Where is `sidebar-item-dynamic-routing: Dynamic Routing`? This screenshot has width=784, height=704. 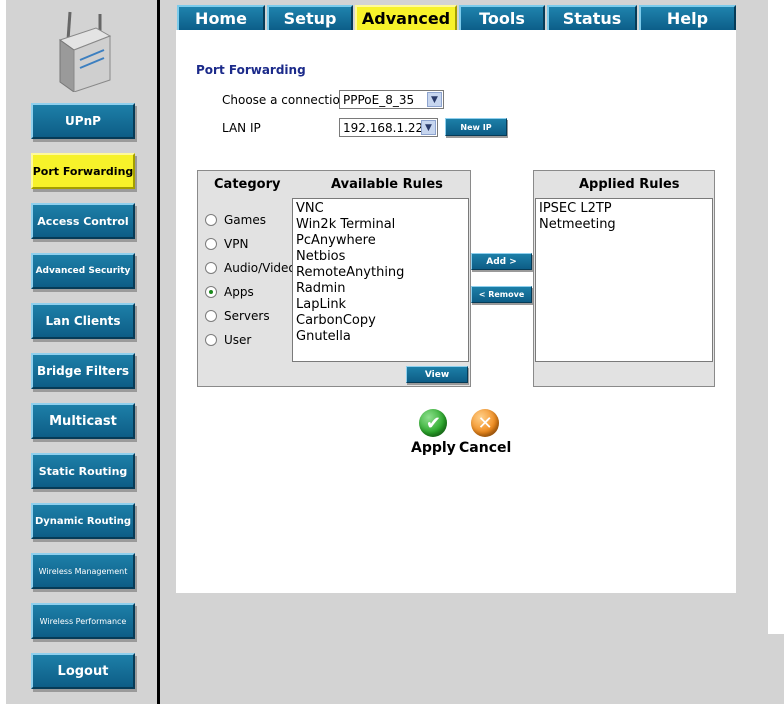
sidebar-item-dynamic-routing: Dynamic Routing is located at coordinates (83, 521).